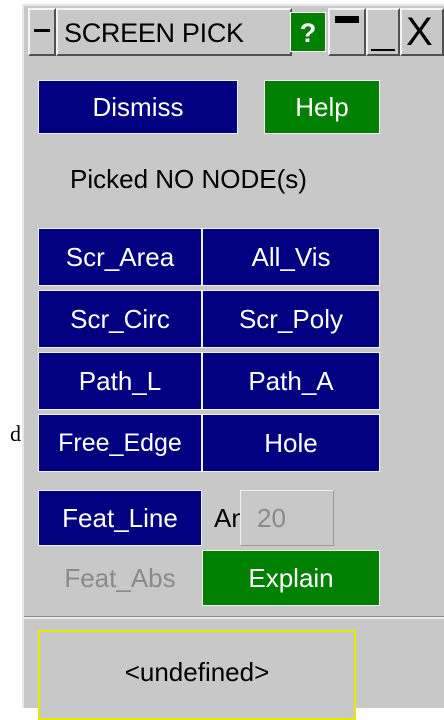 The height and width of the screenshot is (720, 444). What do you see at coordinates (291, 381) in the screenshot?
I see `path-a-button: Path_A` at bounding box center [291, 381].